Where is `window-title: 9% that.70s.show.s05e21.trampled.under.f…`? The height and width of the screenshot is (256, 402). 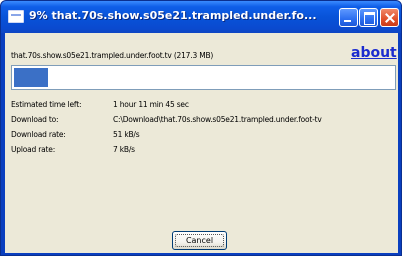 window-title: 9% that.70s.show.s05e21.trampled.under.f… is located at coordinates (173, 15).